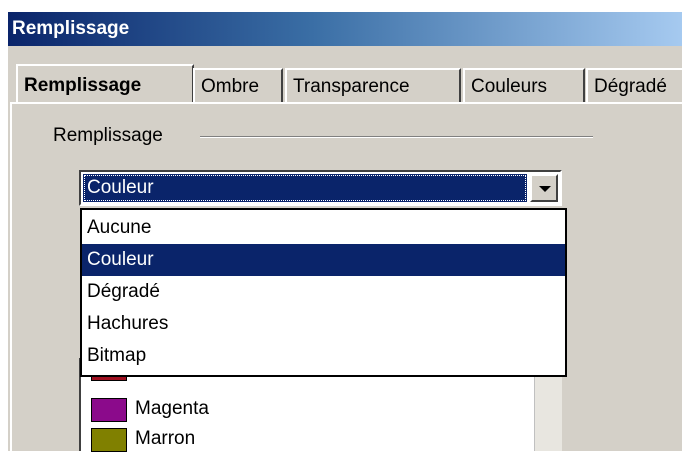 Image resolution: width=682 pixels, height=454 pixels. Describe the element at coordinates (323, 356) in the screenshot. I see `option-bitmap: Bitmap` at that location.